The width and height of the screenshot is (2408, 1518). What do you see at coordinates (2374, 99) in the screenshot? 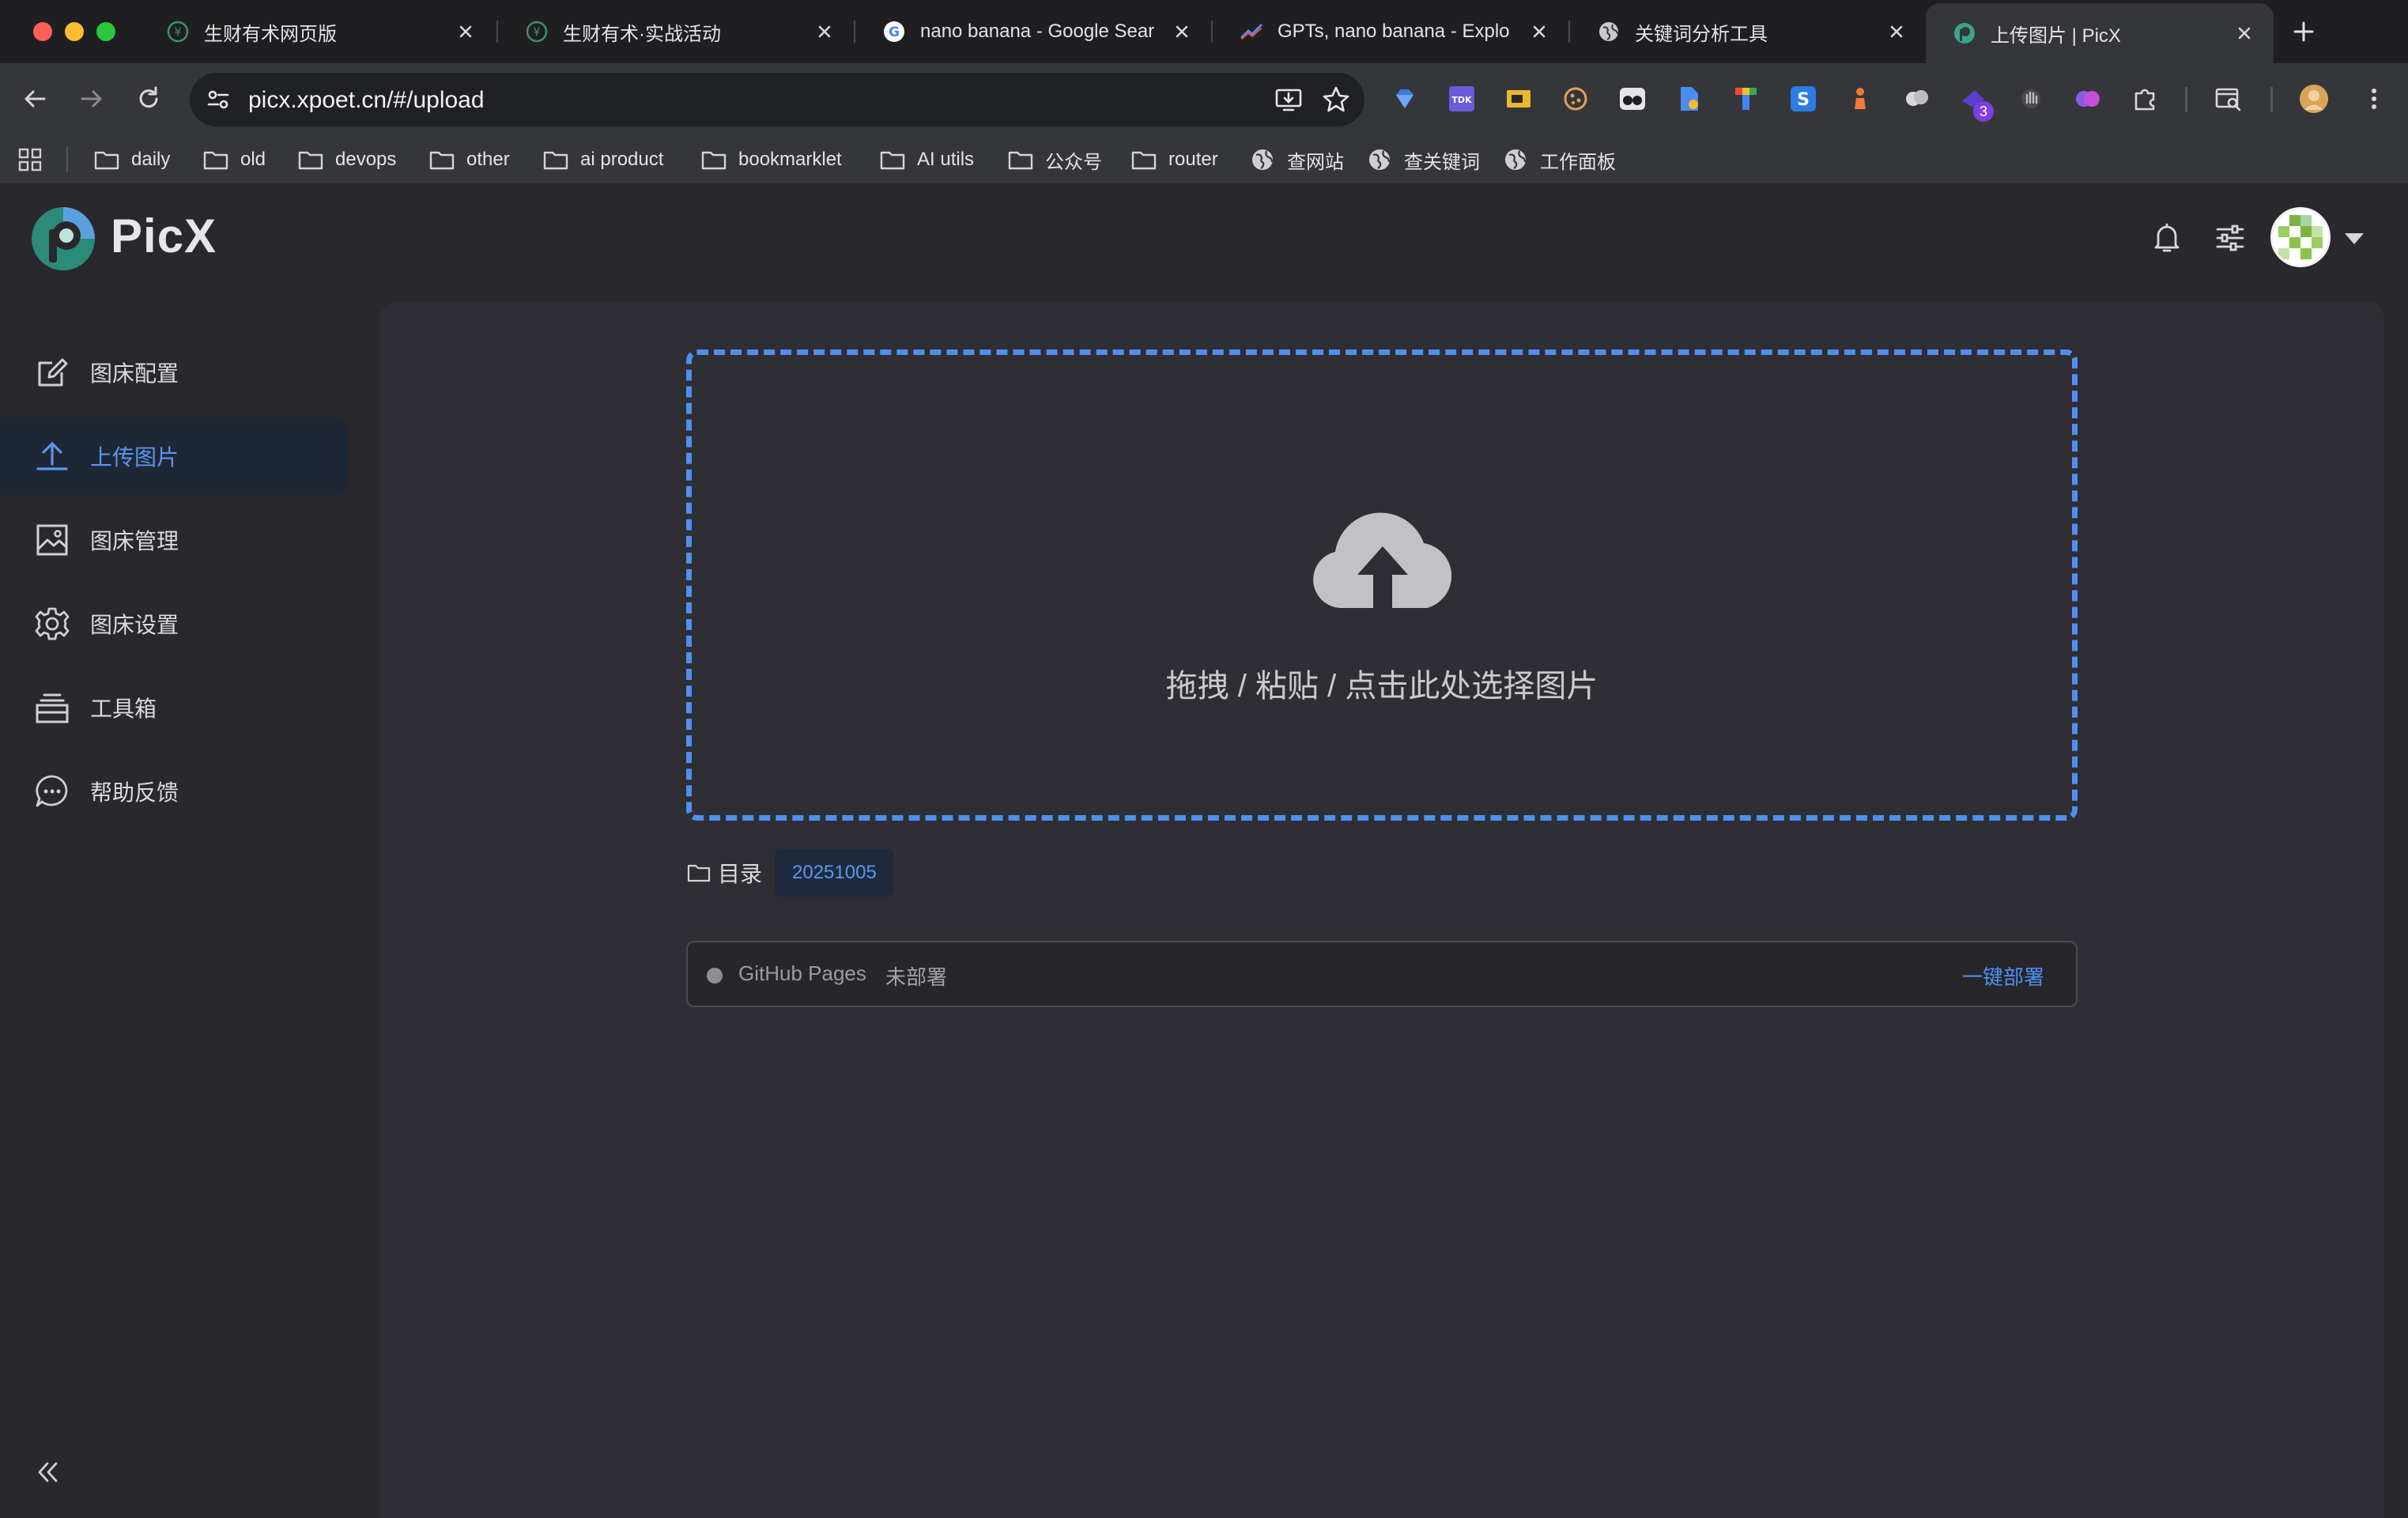
I see `more-menu-icon` at bounding box center [2374, 99].